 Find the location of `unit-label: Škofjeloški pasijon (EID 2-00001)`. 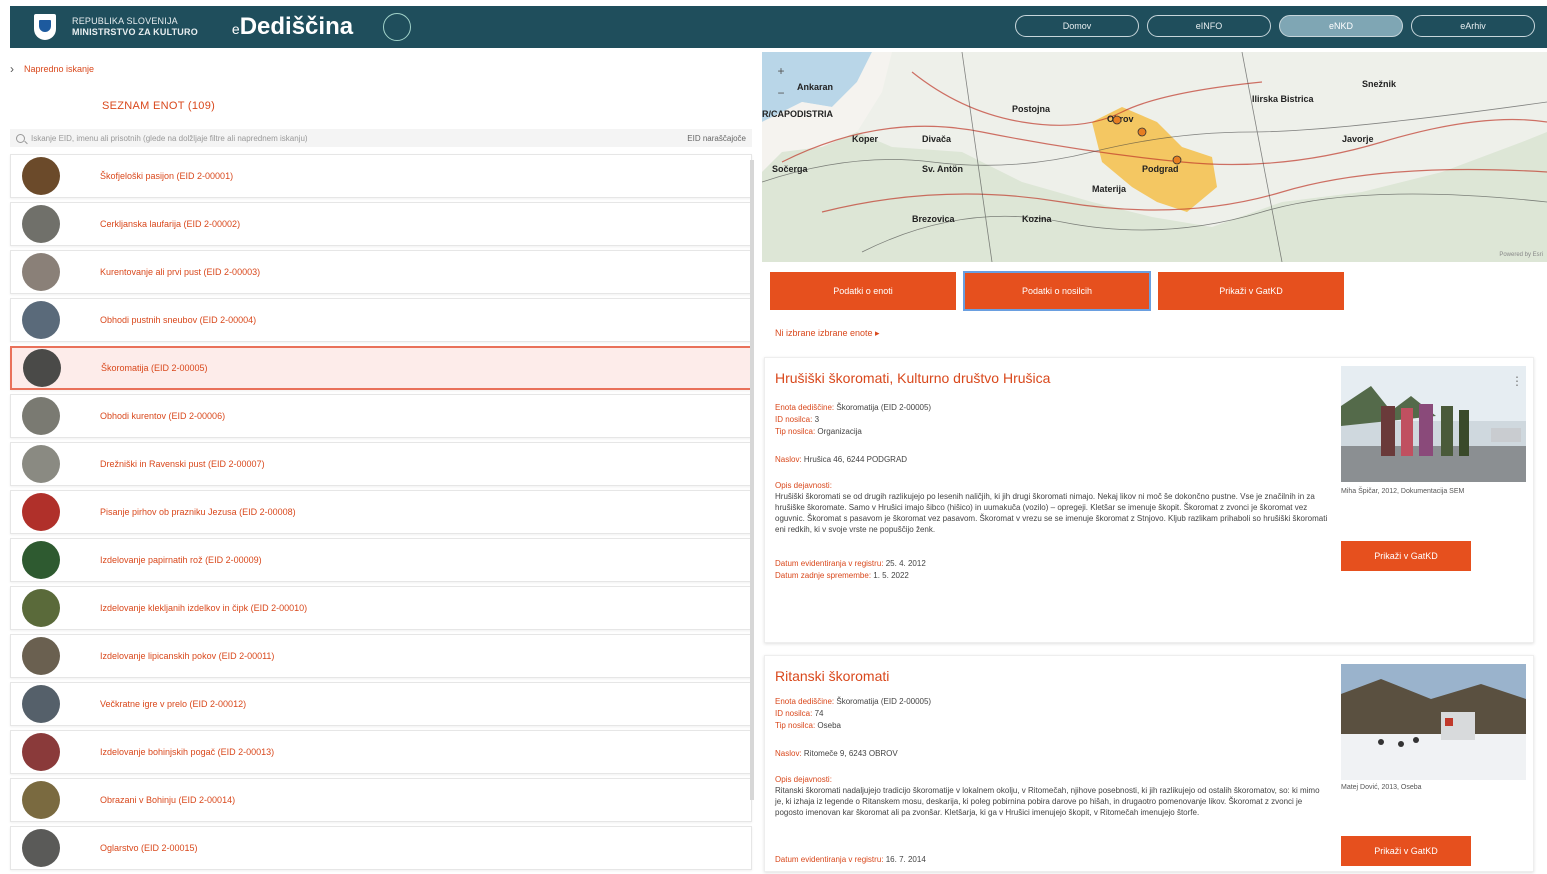

unit-label: Škofjeloški pasijon (EID 2-00001) is located at coordinates (166, 176).